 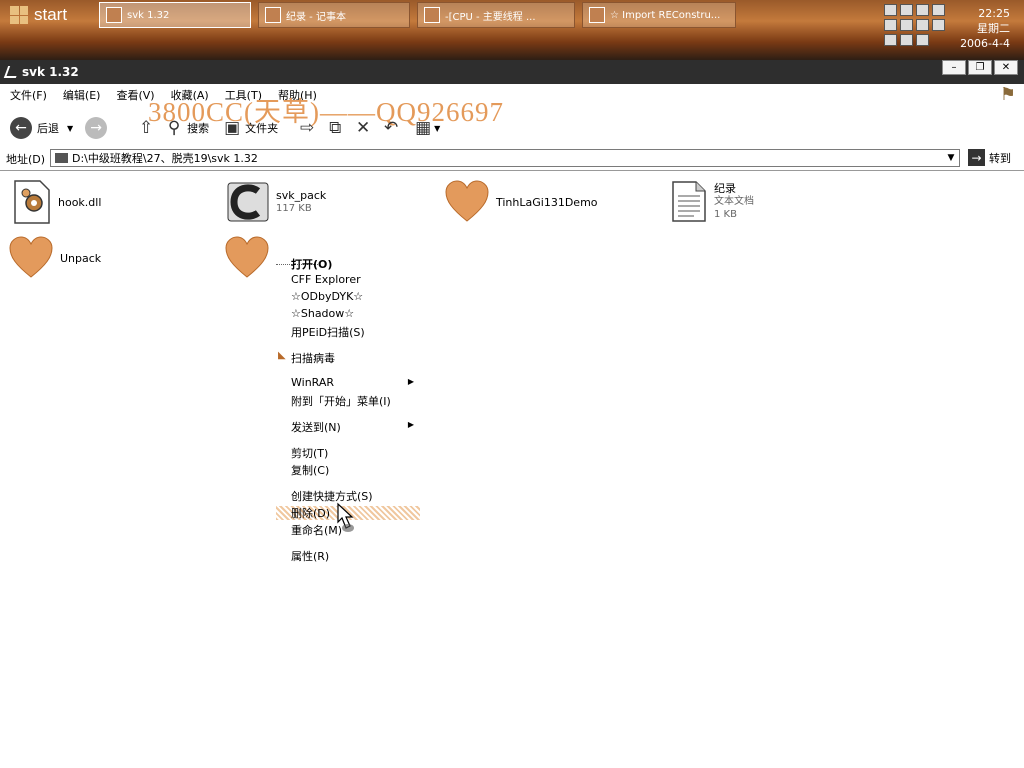 What do you see at coordinates (311, 264) in the screenshot?
I see `menu-open: 打开(O)` at bounding box center [311, 264].